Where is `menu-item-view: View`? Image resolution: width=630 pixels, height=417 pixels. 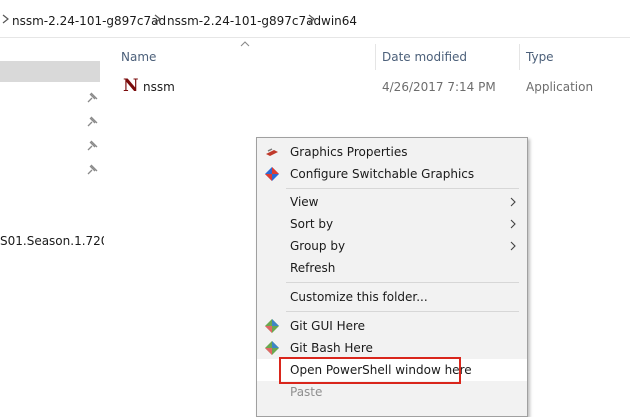
menu-item-view: View is located at coordinates (392, 202).